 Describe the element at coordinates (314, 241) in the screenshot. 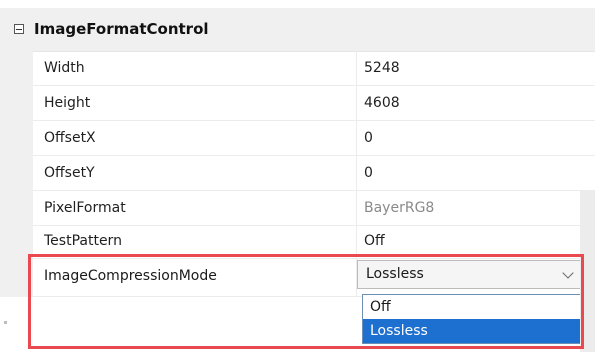

I see `property-row-testpattern: TestPattern Off` at that location.